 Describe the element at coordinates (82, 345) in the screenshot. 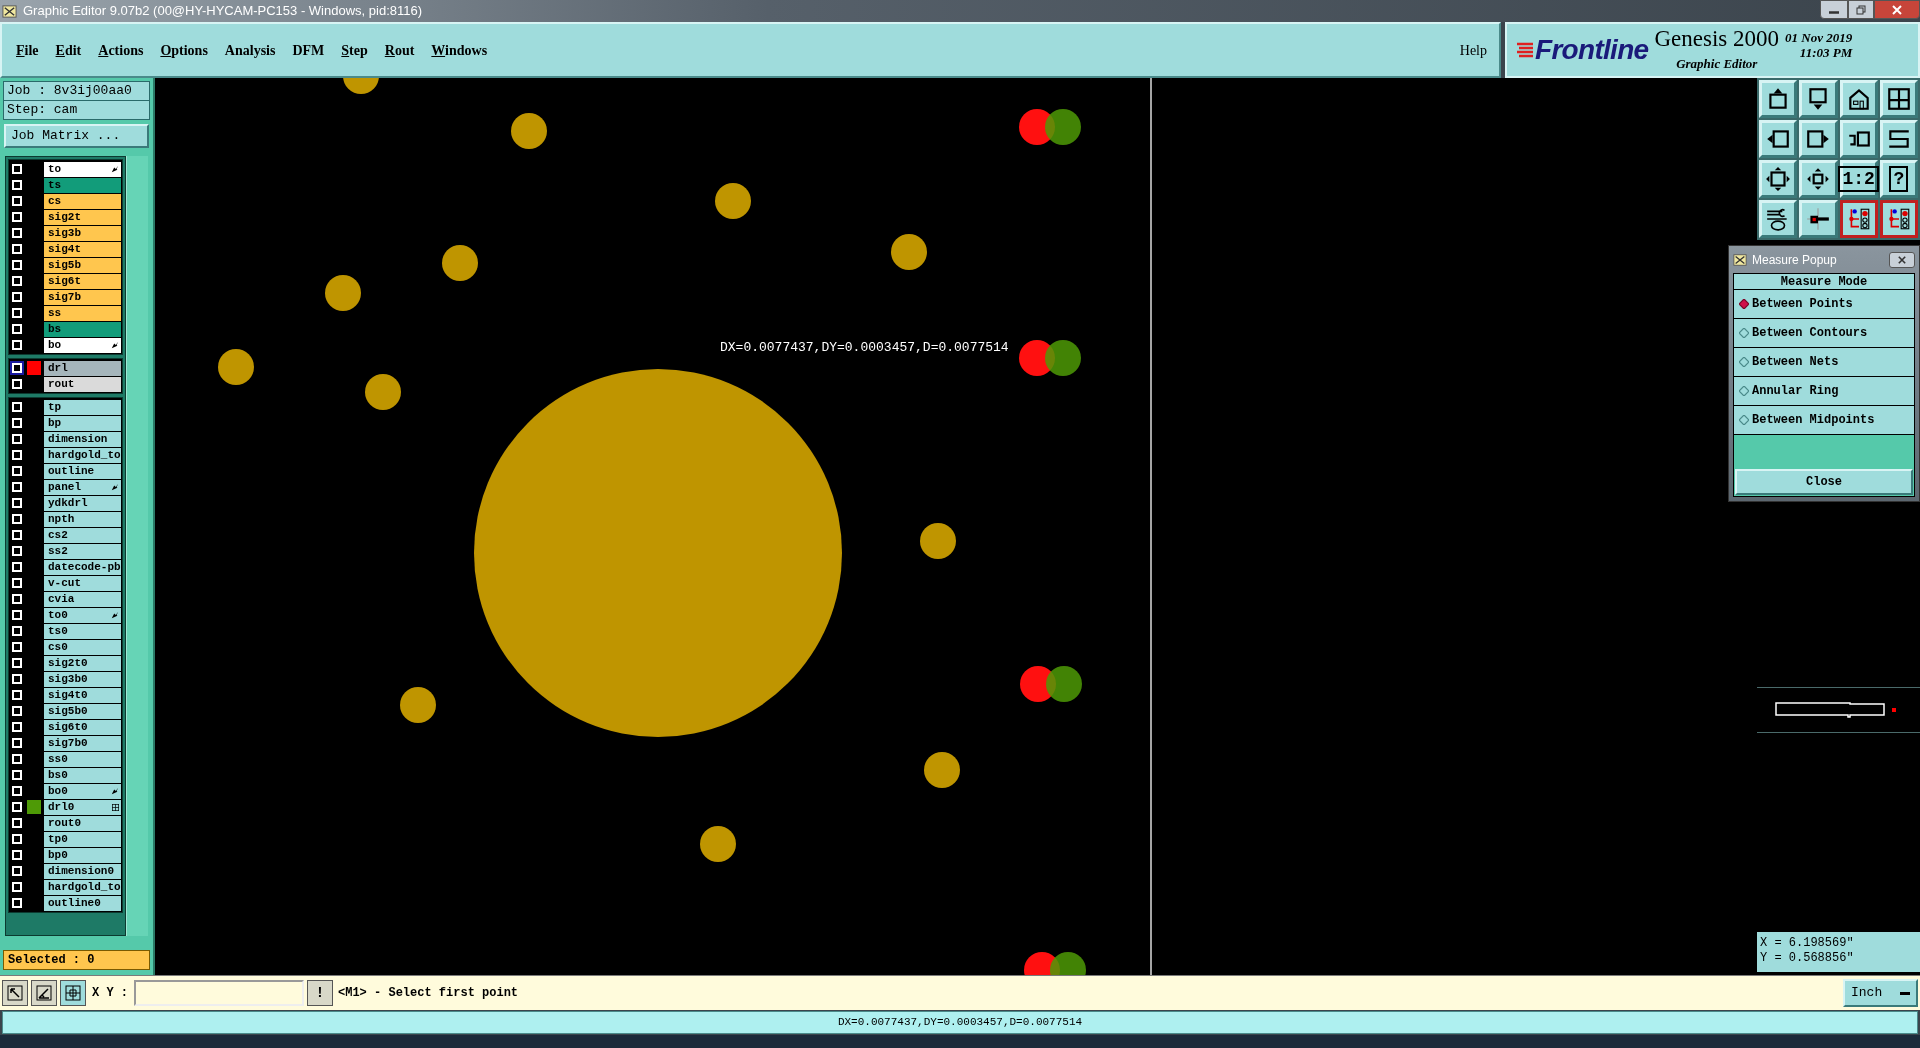

I see `layer-item: bo` at that location.